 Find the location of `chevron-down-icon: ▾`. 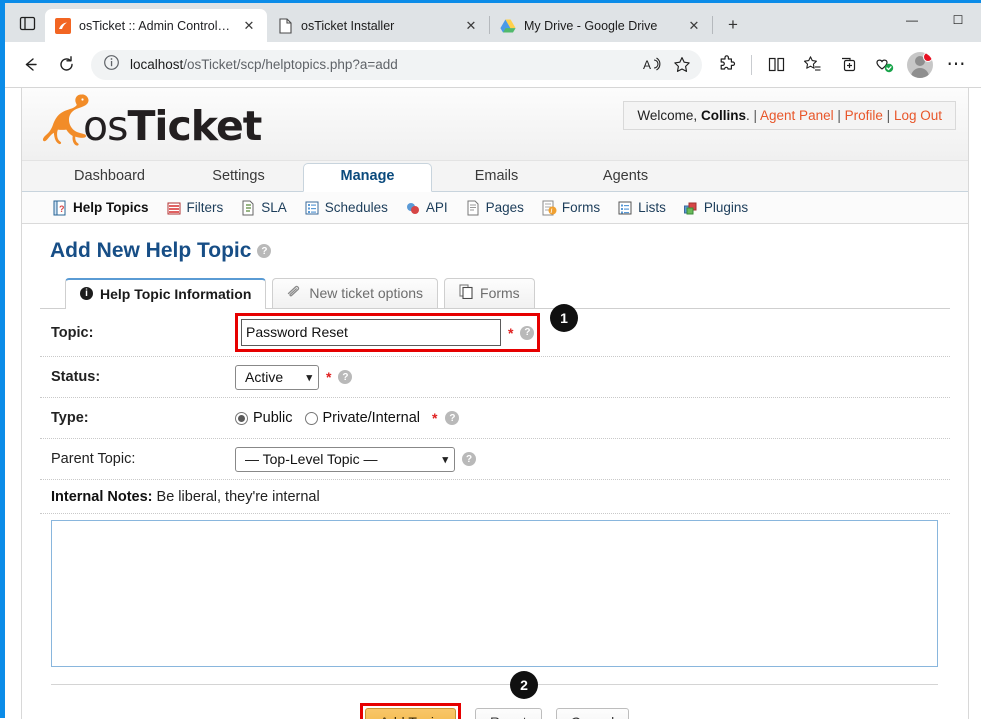

chevron-down-icon: ▾ is located at coordinates (309, 377).